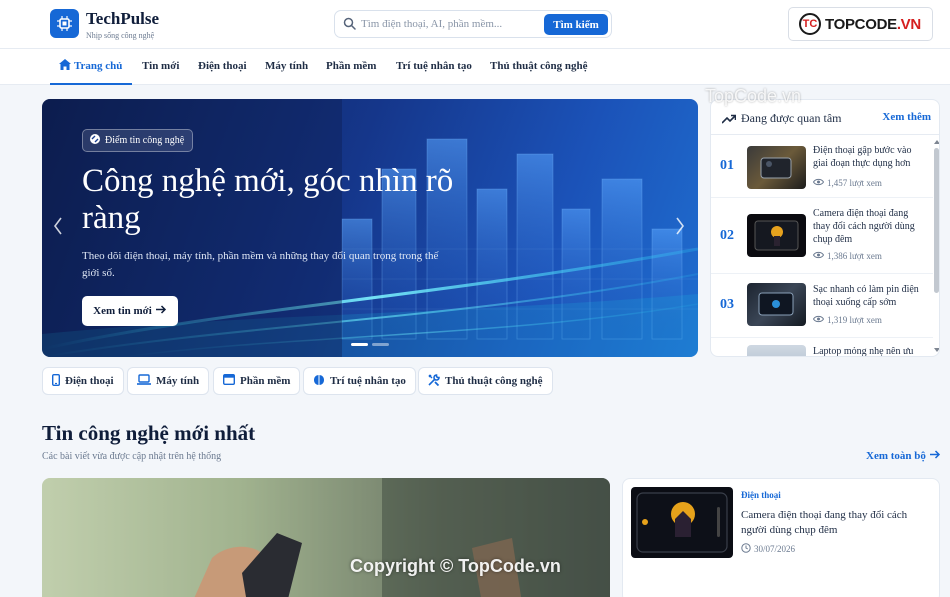  What do you see at coordinates (906, 117) in the screenshot?
I see `trending-more-link: Xem thêm` at bounding box center [906, 117].